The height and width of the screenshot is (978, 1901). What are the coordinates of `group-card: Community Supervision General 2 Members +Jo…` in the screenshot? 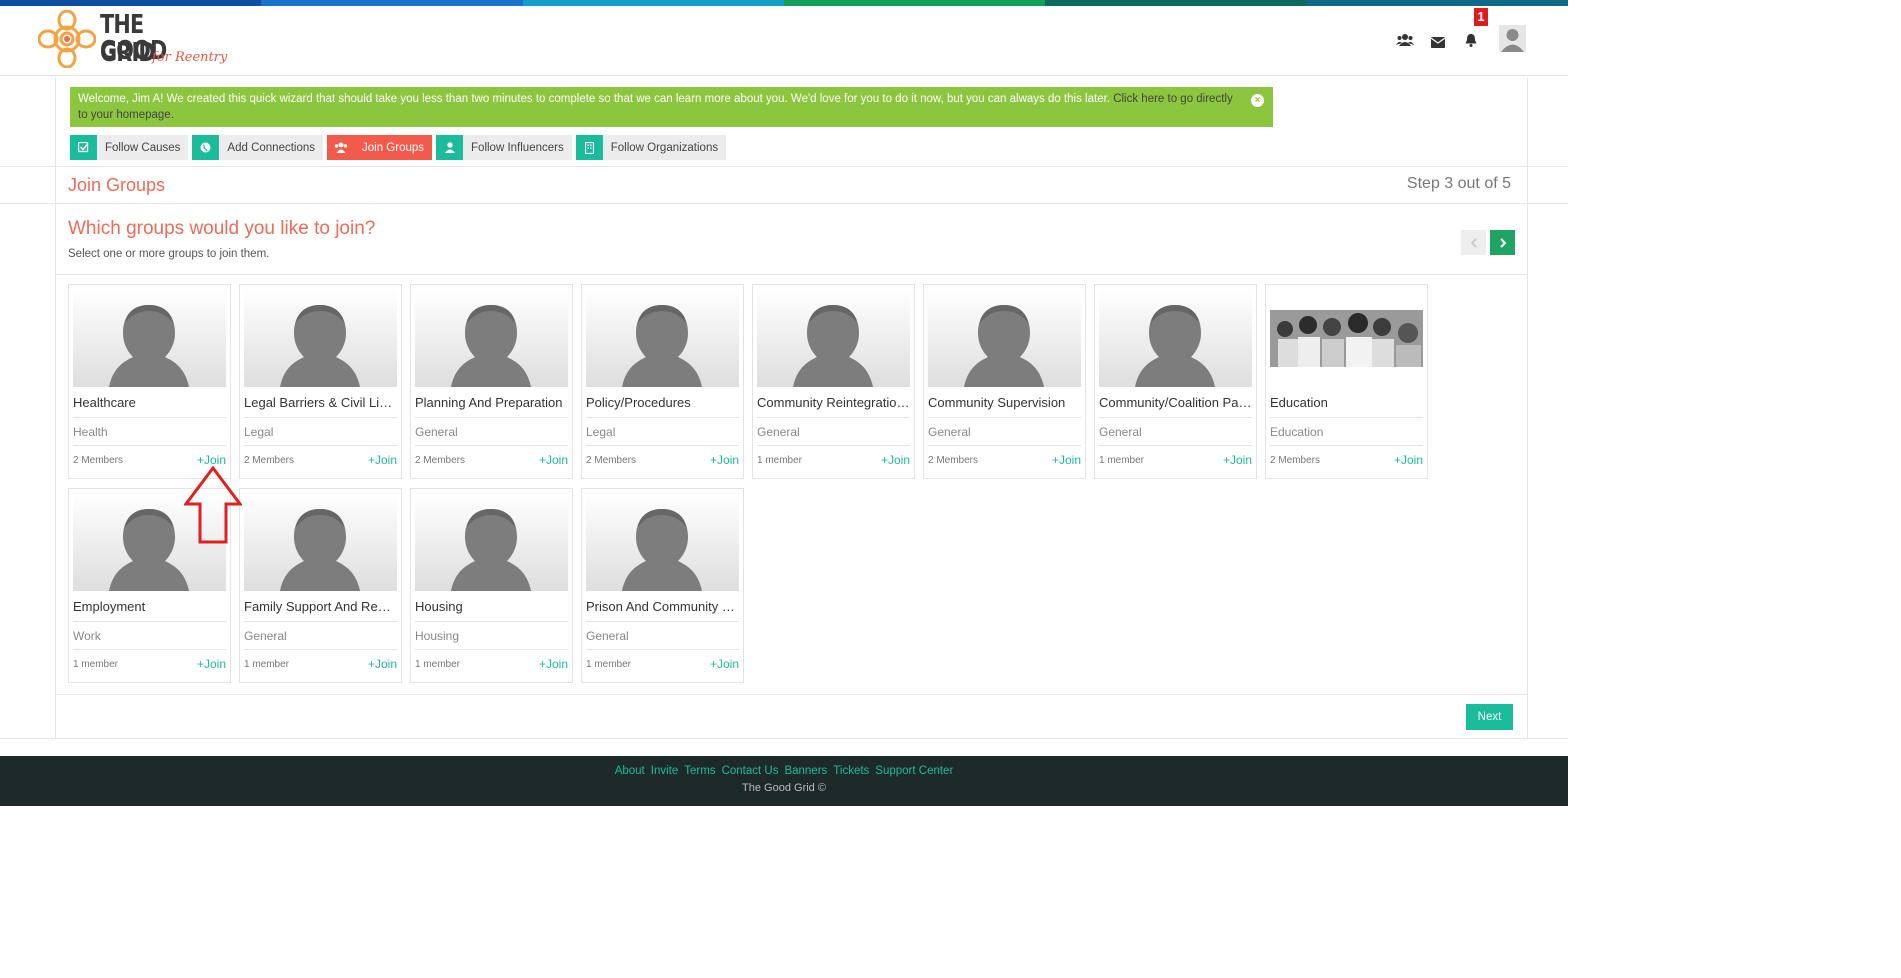 It's located at (1004, 381).